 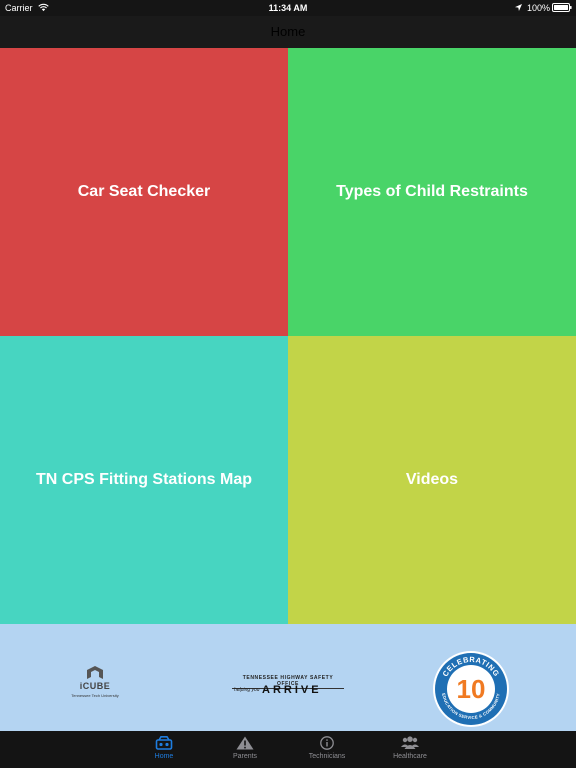 What do you see at coordinates (410, 756) in the screenshot?
I see `tab-label: Healthcare` at bounding box center [410, 756].